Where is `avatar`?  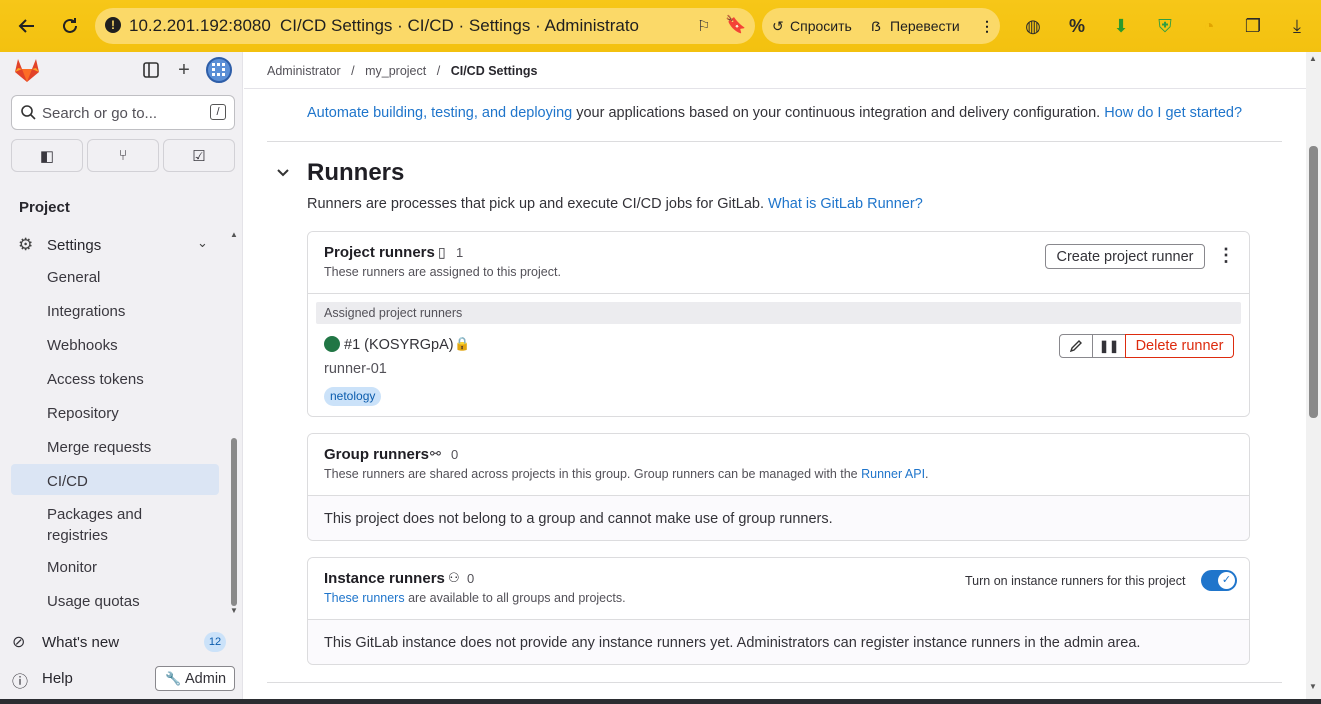
avatar is located at coordinates (219, 70).